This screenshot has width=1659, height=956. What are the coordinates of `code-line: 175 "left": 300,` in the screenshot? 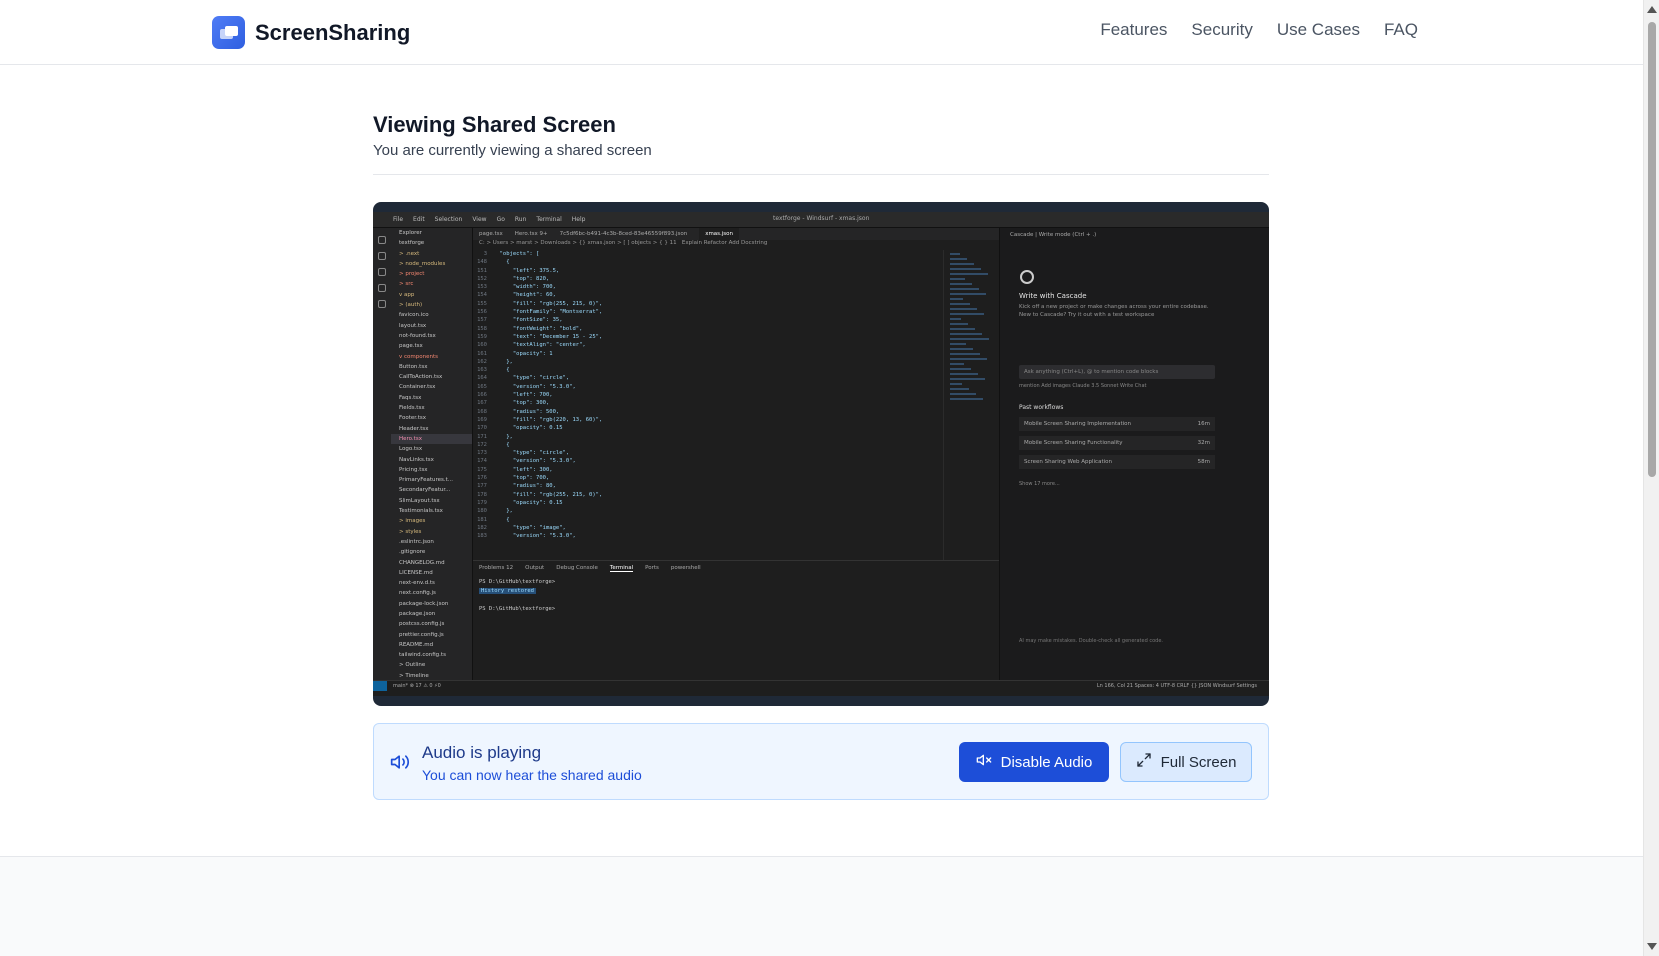 It's located at (708, 470).